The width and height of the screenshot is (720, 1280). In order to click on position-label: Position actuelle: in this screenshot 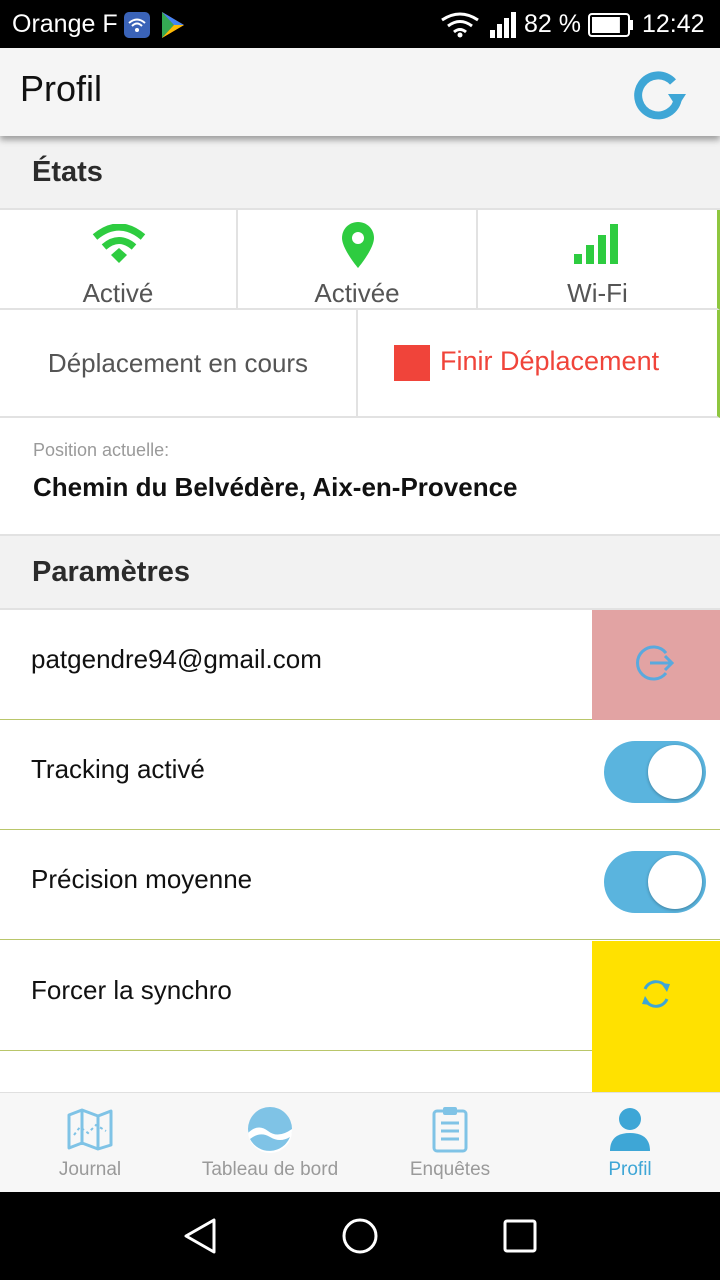, I will do `click(101, 450)`.